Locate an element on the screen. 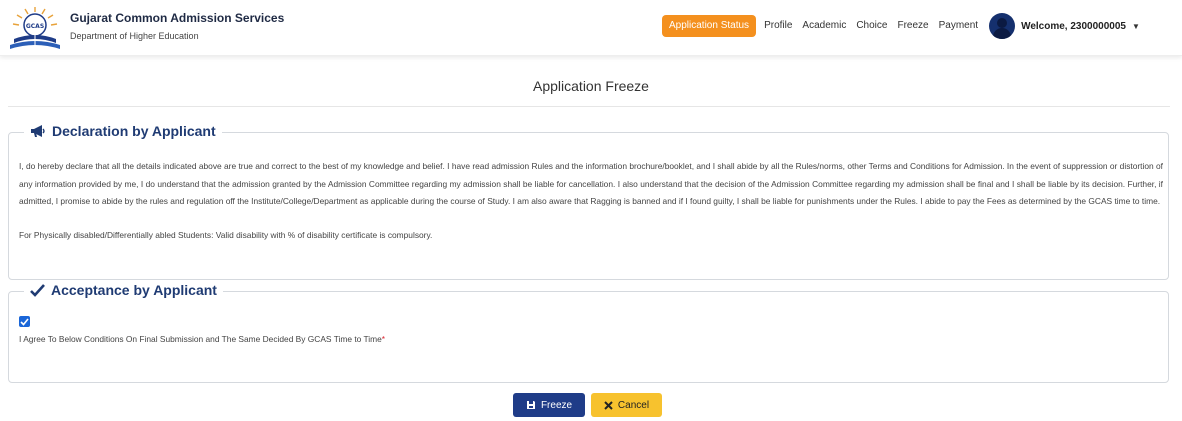 Image resolution: width=1182 pixels, height=421 pixels. acceptance-heading-text: Acceptance by Applicant is located at coordinates (134, 290).